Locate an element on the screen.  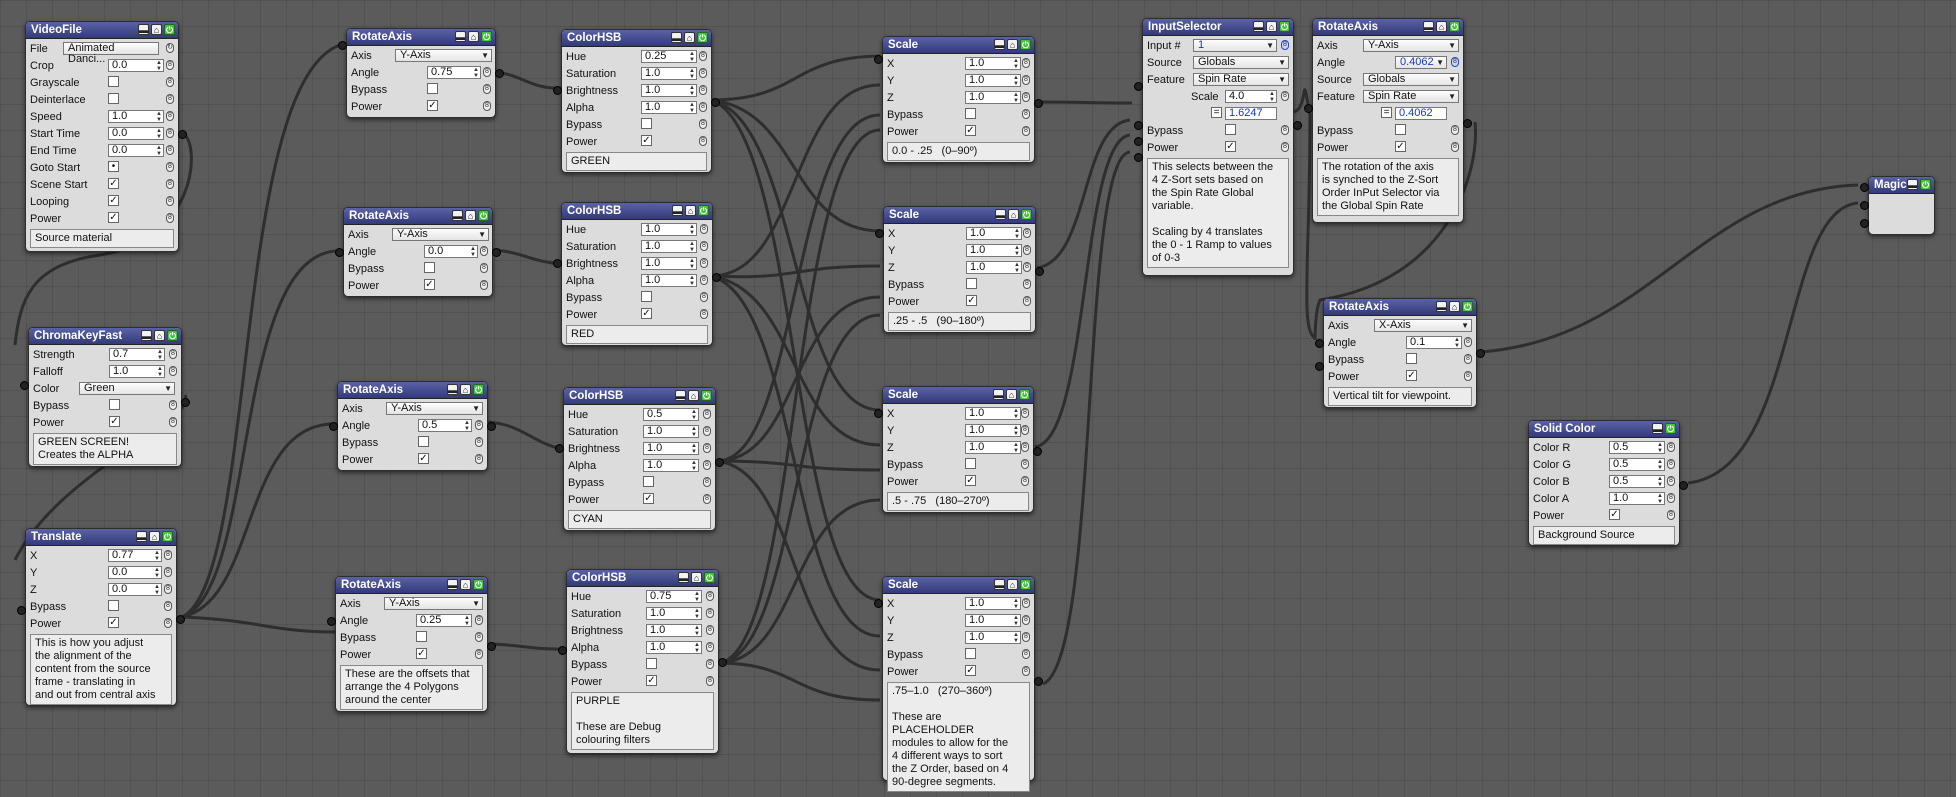
grayscale-checkbox is located at coordinates (113, 81).